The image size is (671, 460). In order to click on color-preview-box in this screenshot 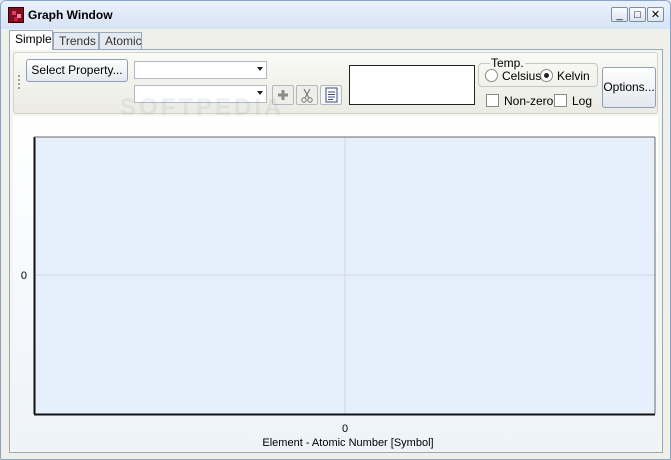, I will do `click(412, 85)`.